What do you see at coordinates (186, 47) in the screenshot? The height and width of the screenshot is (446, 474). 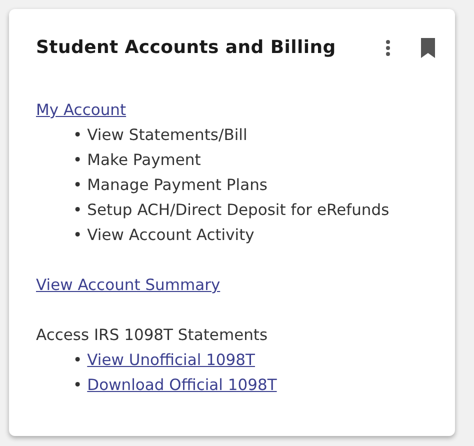 I see `card-title: Student Accounts and Billing` at bounding box center [186, 47].